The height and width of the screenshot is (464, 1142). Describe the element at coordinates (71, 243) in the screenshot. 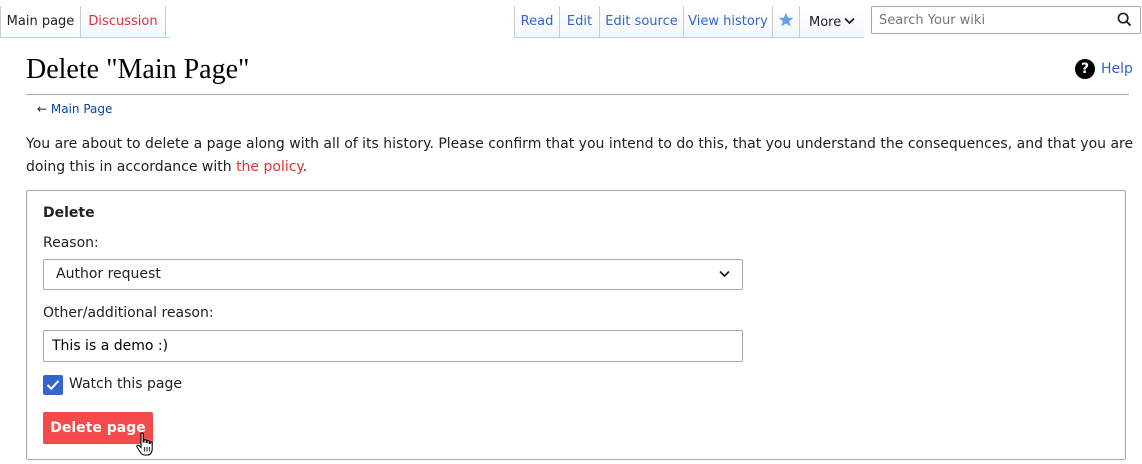

I see `reason-label: Reason:` at that location.